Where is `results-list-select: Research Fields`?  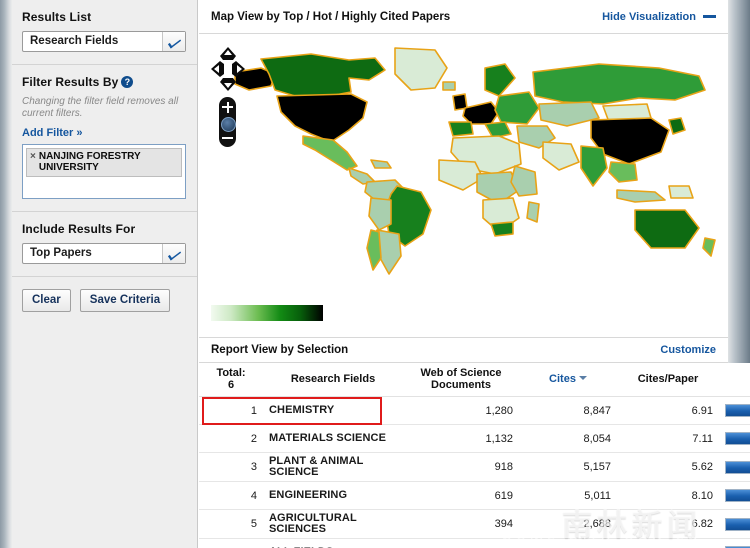
results-list-select: Research Fields is located at coordinates (104, 41).